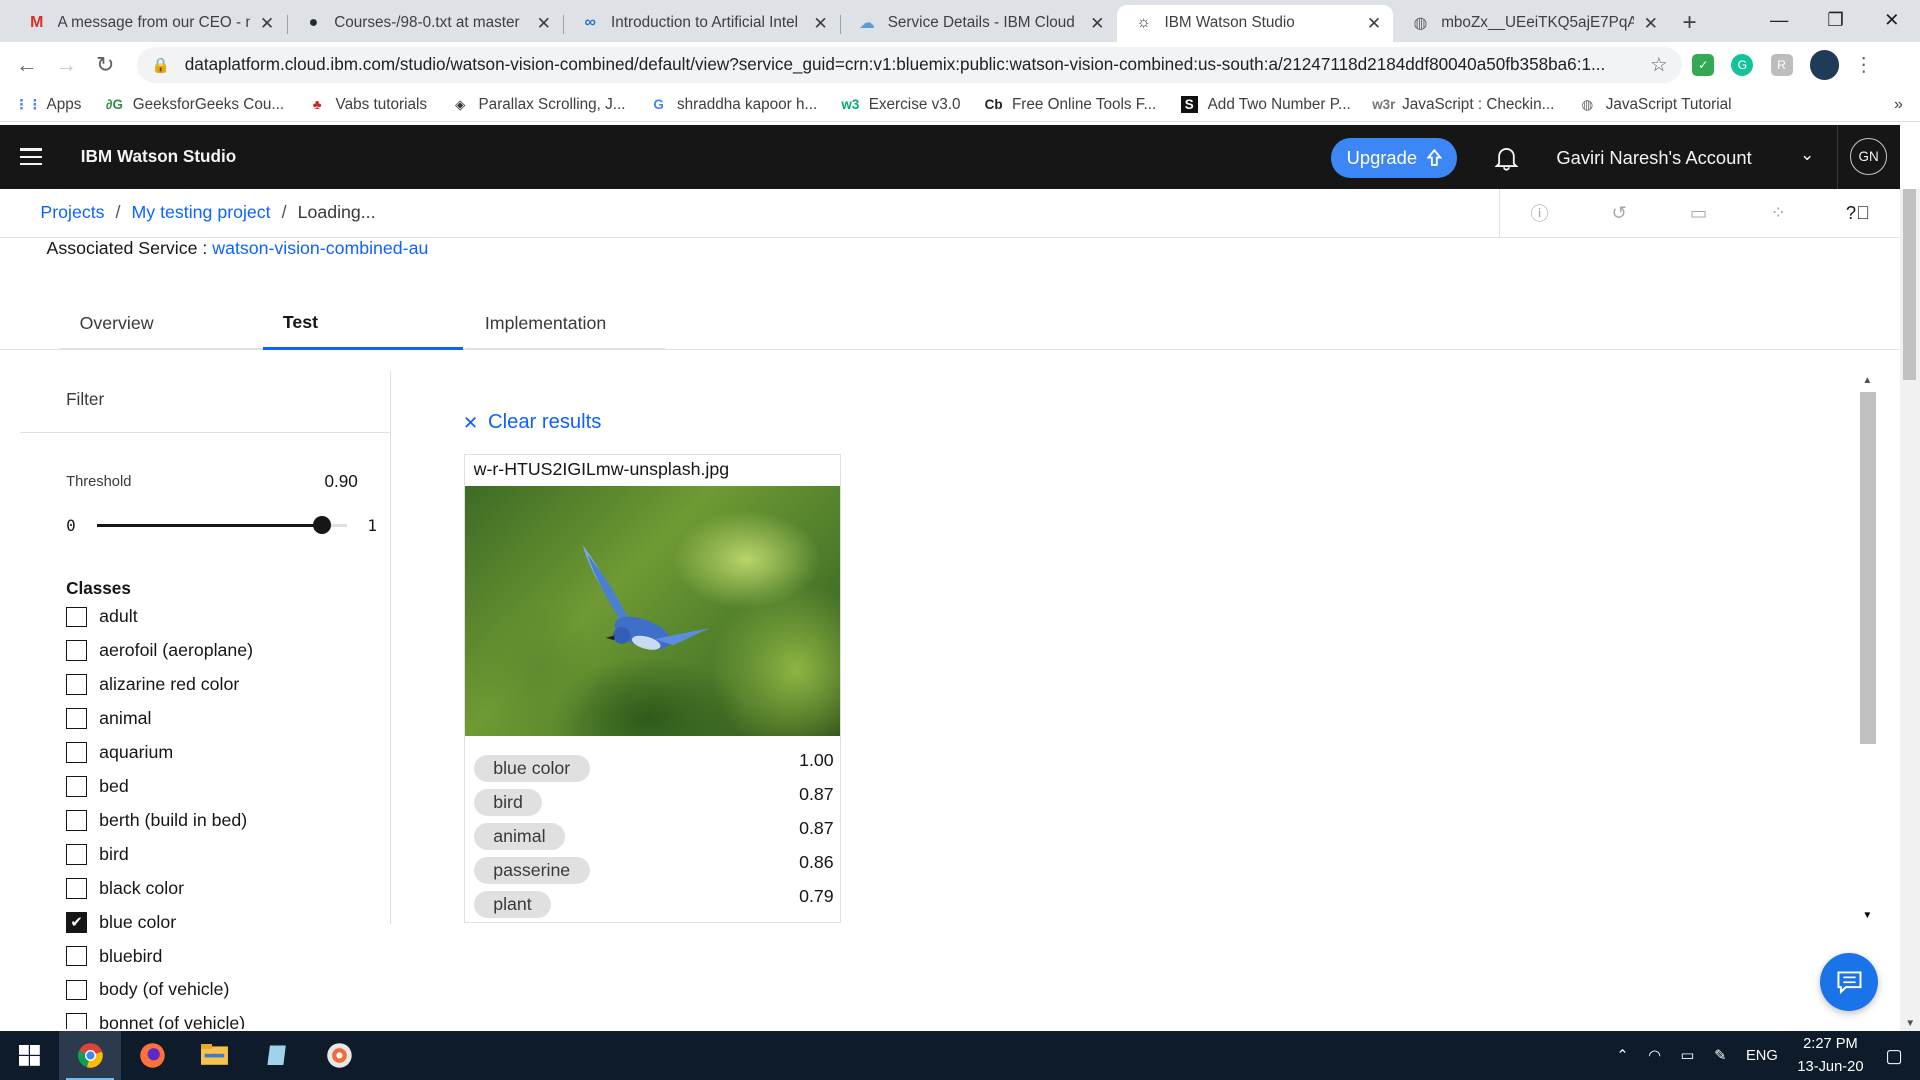 The width and height of the screenshot is (1920, 1080). Describe the element at coordinates (701, 23) in the screenshot. I see `browser-tab: ∞ Introduction to Artificial Intel ✕` at that location.